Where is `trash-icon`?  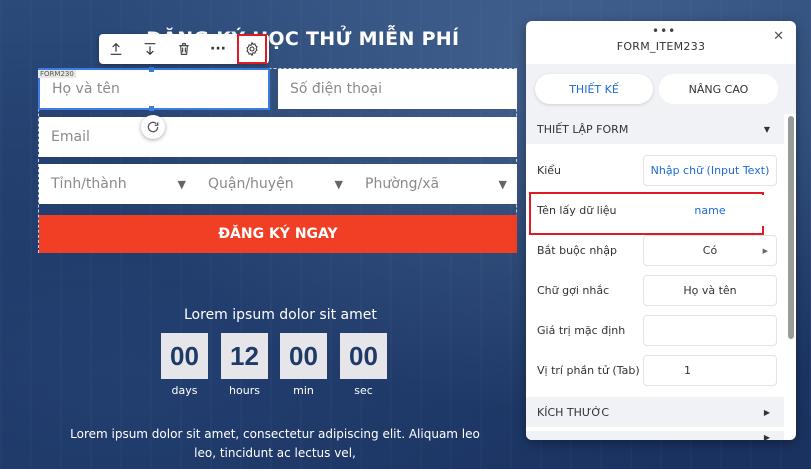 trash-icon is located at coordinates (184, 49).